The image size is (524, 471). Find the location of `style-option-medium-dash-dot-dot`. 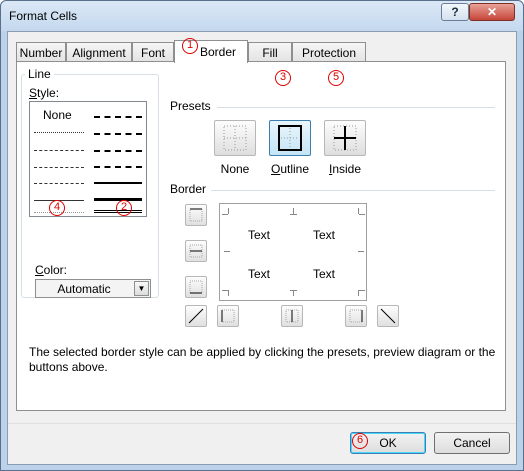

style-option-medium-dash-dot-dot is located at coordinates (118, 117).